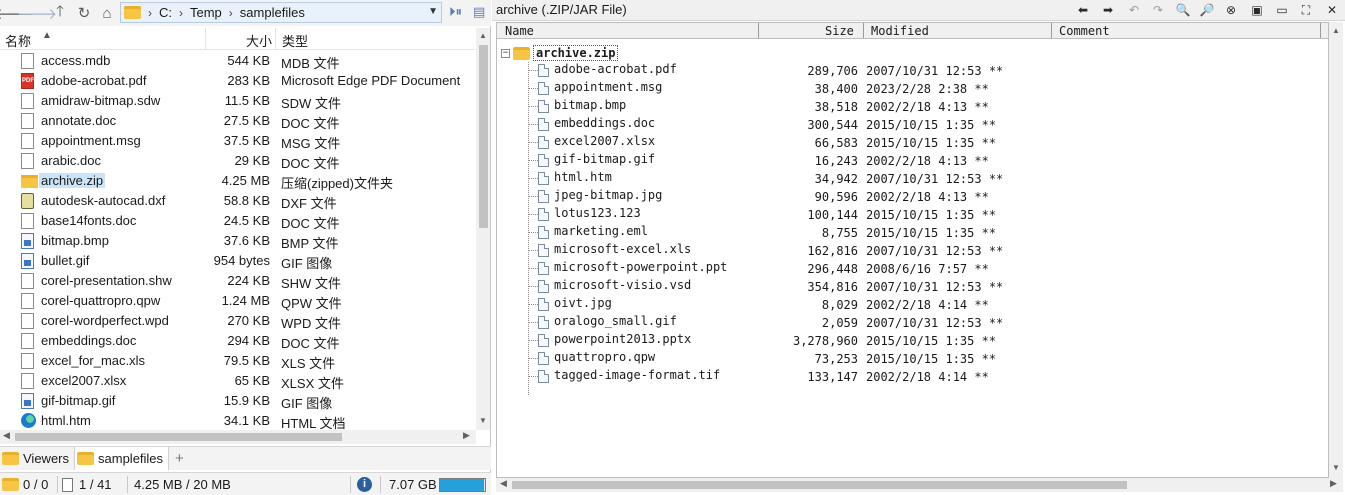  I want to click on file-row: excel2007.xlsx 65 KB XLSX 文件, so click(237, 381).